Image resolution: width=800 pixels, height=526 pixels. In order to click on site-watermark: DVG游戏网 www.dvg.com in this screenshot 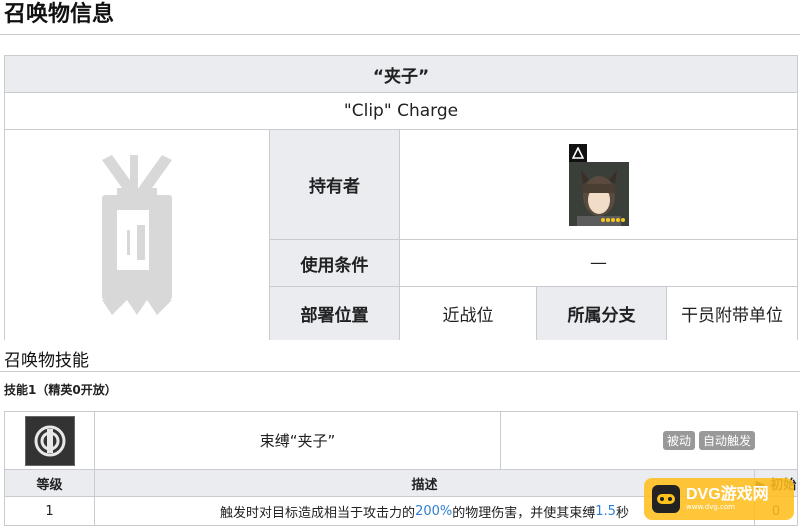, I will do `click(719, 499)`.